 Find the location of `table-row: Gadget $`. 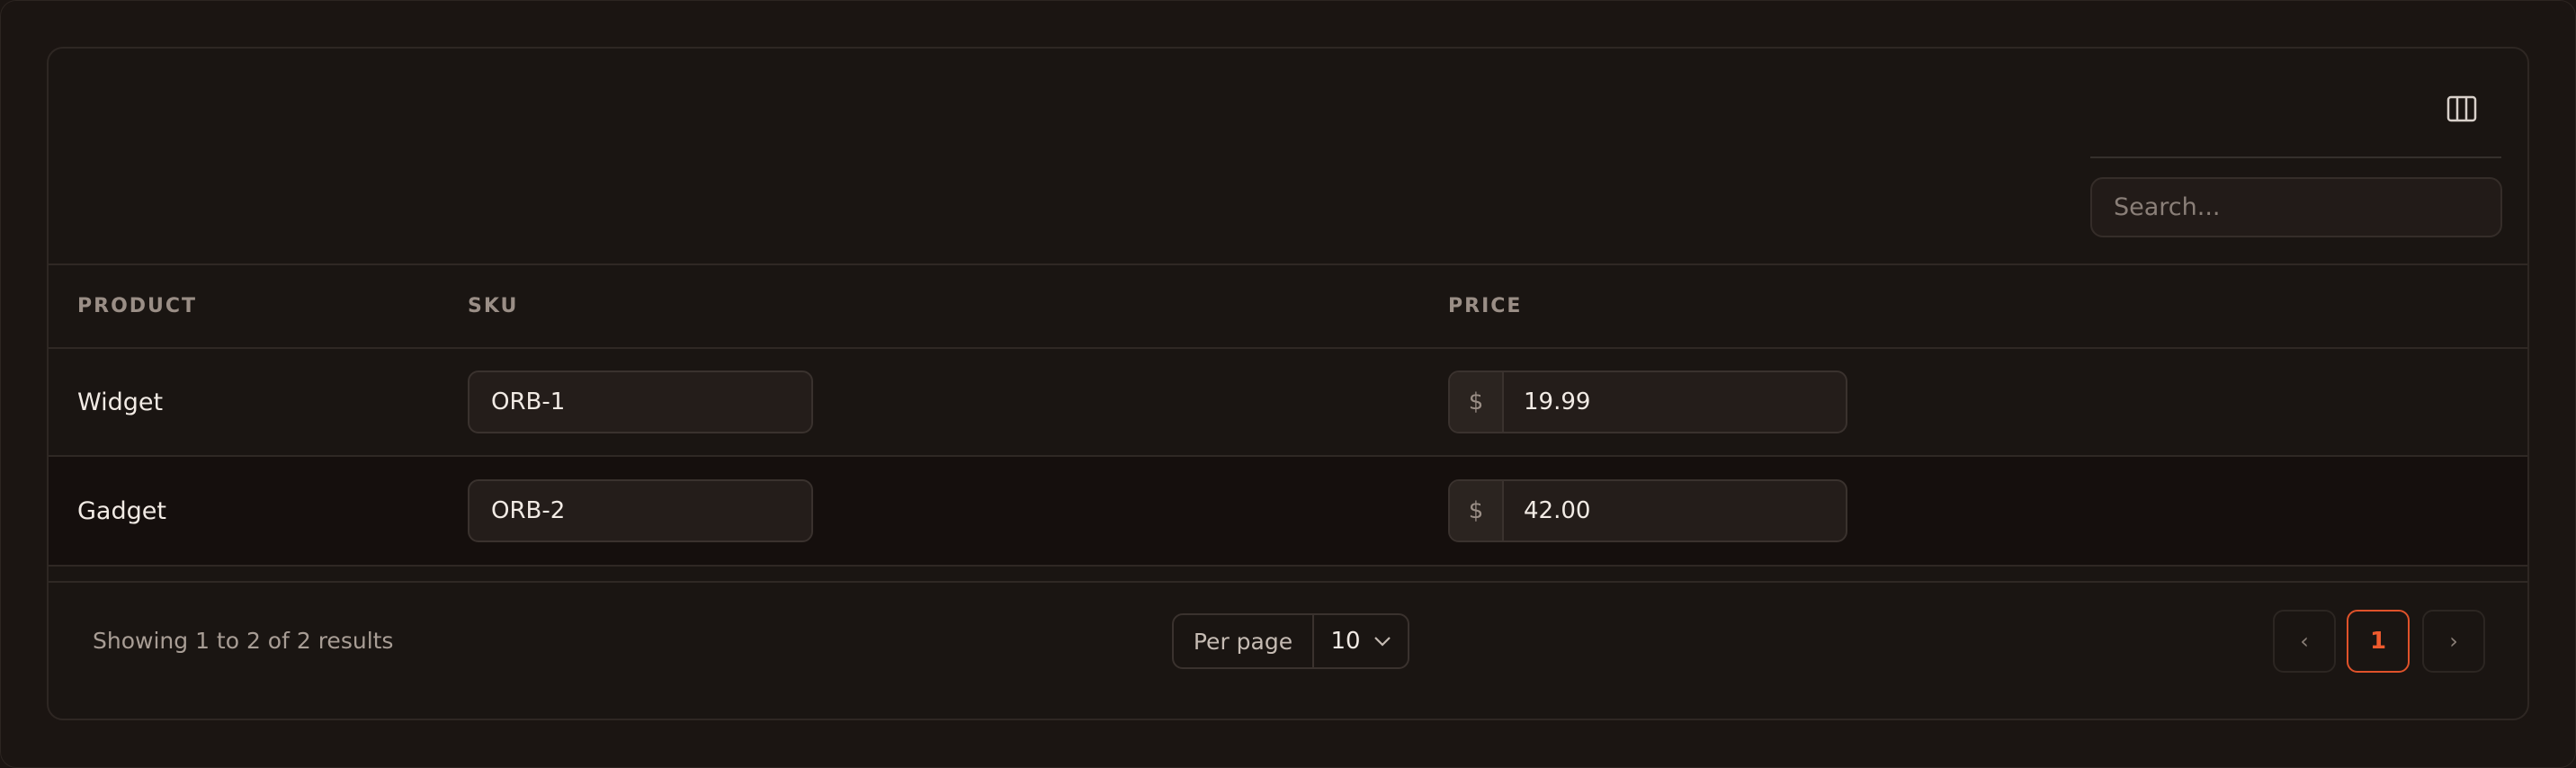

table-row: Gadget $ is located at coordinates (1288, 511).